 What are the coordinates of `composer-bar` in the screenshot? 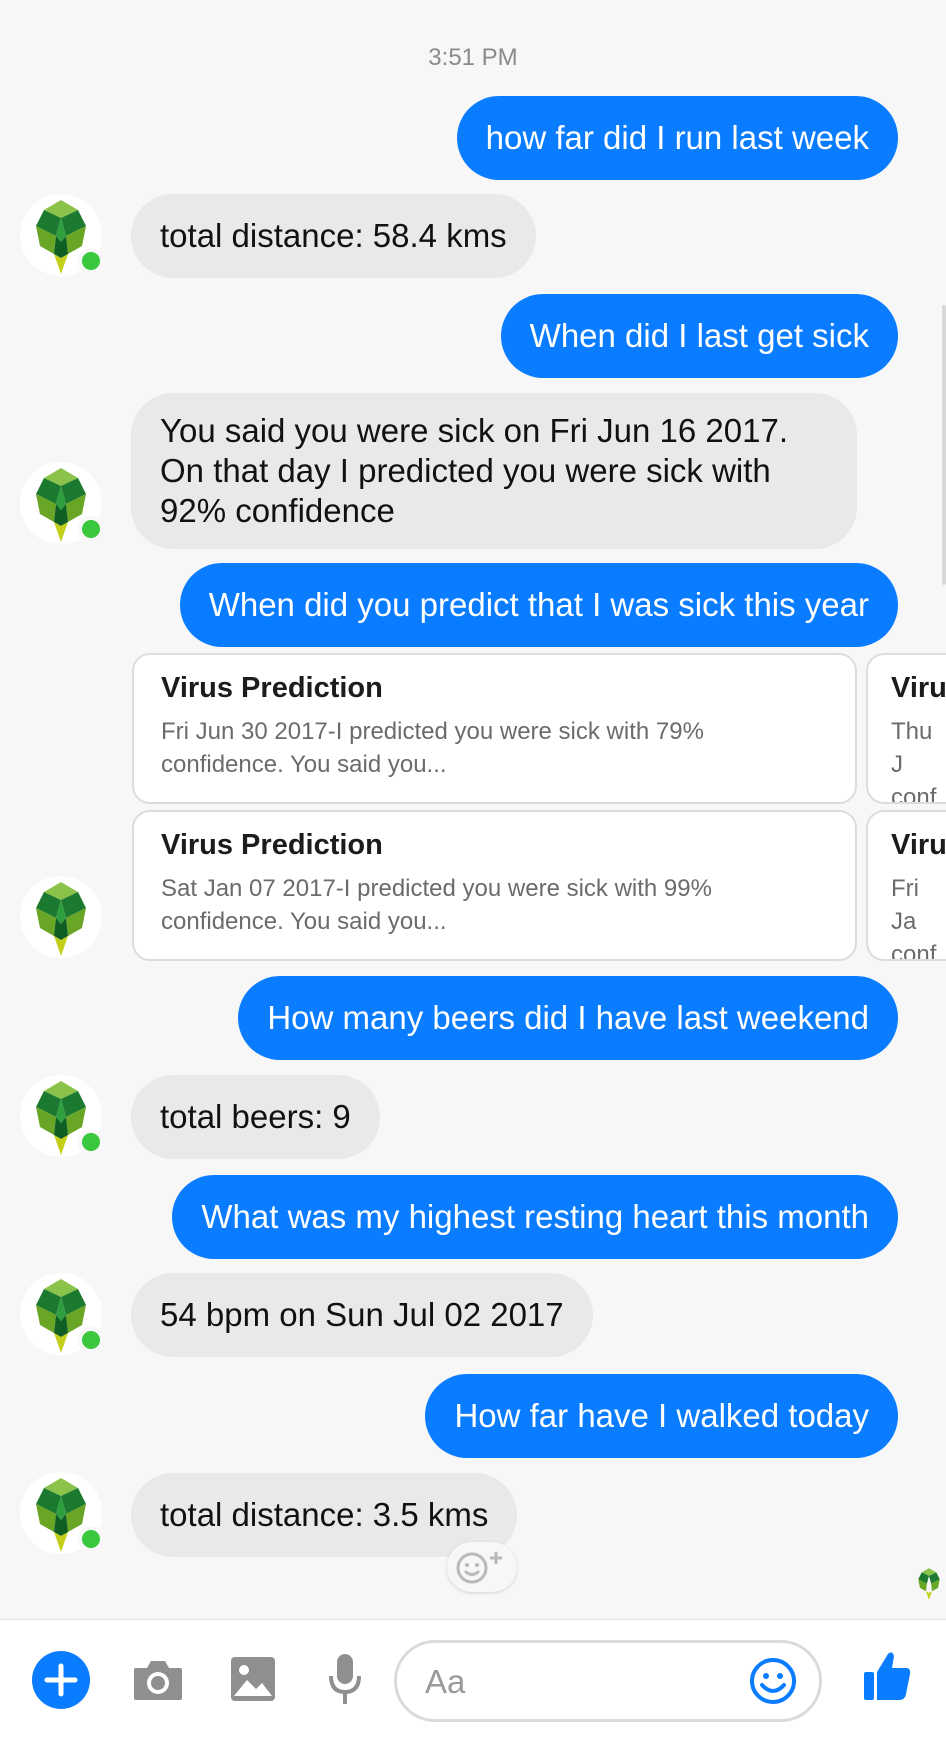 It's located at (473, 1680).